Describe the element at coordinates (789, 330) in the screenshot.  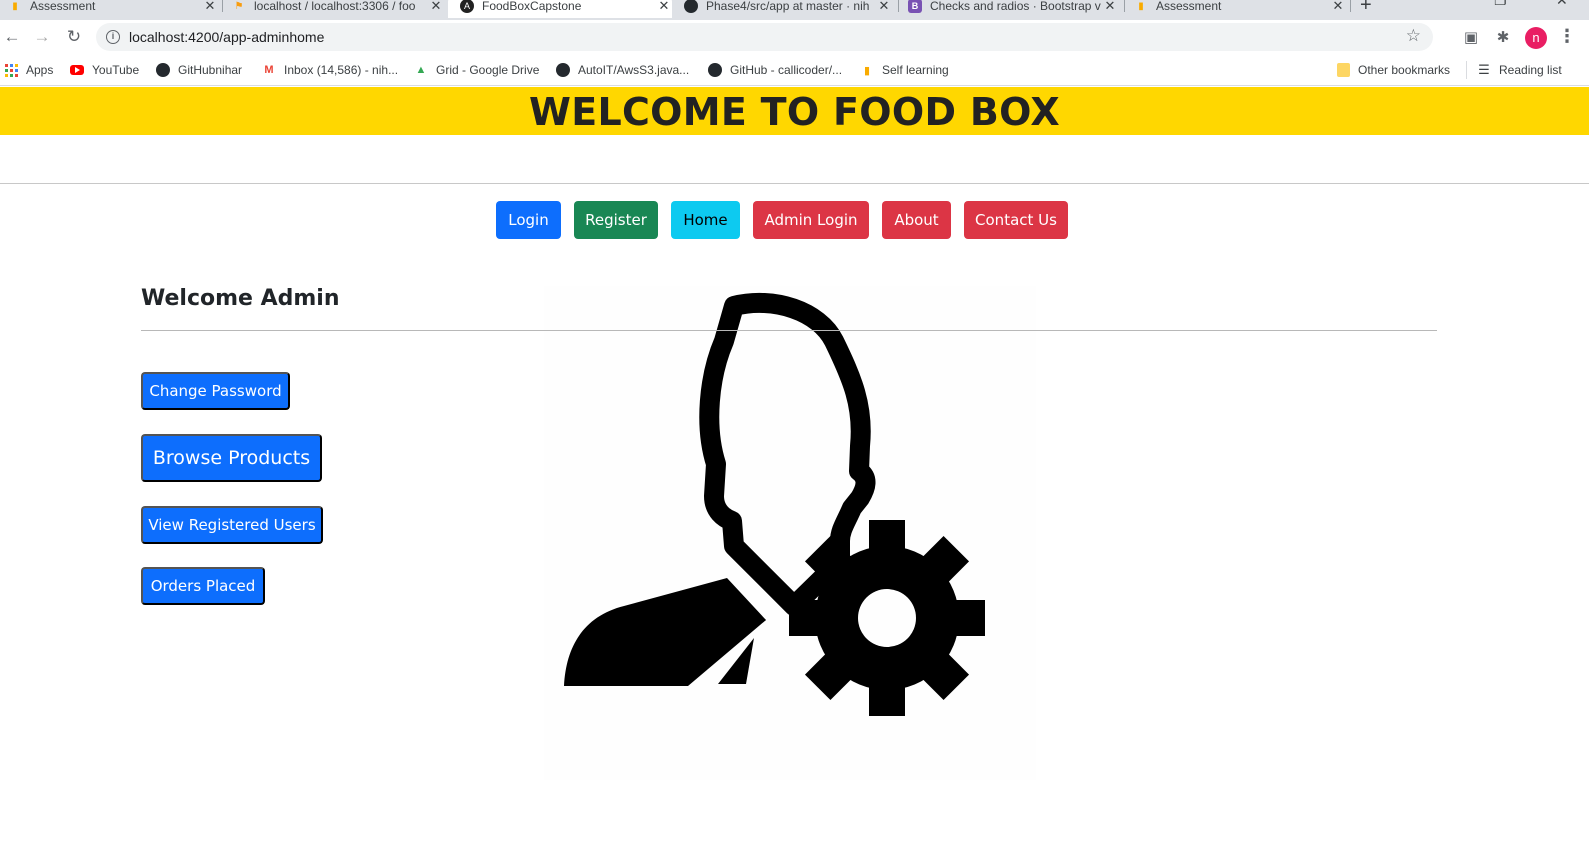
I see `welcome-divider` at that location.